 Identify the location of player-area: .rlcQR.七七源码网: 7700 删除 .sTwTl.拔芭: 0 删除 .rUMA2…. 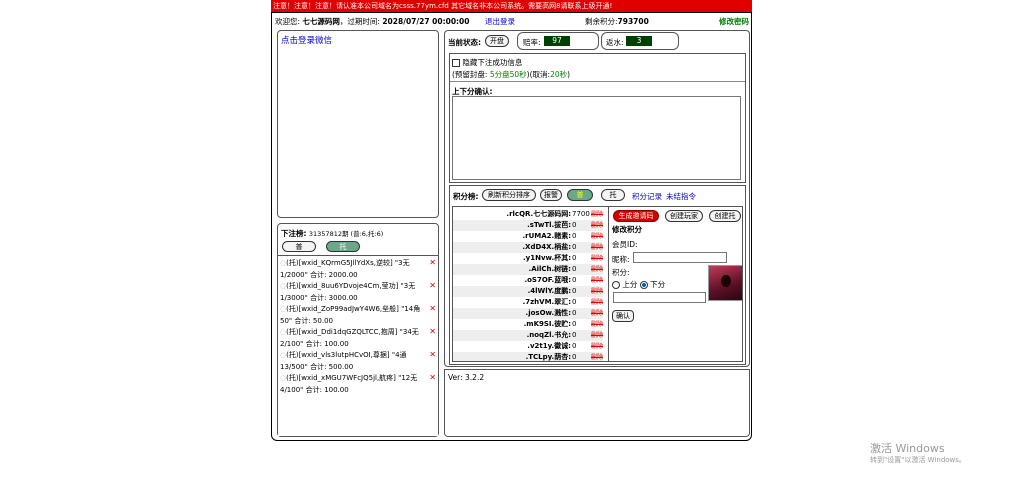
(597, 284).